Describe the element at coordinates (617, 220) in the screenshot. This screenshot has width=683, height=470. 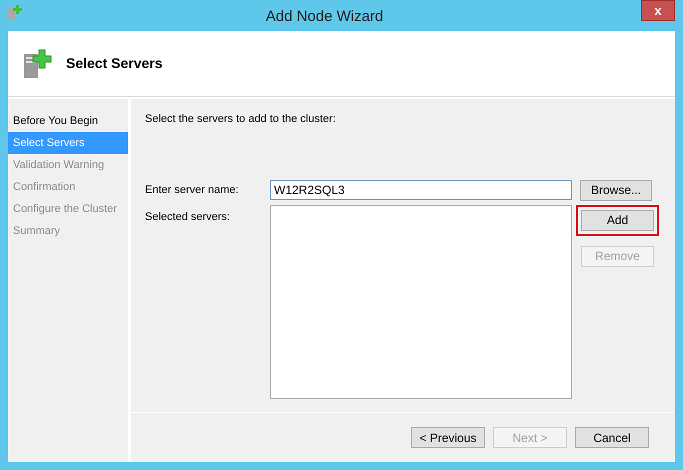
I see `add-button: Add` at that location.